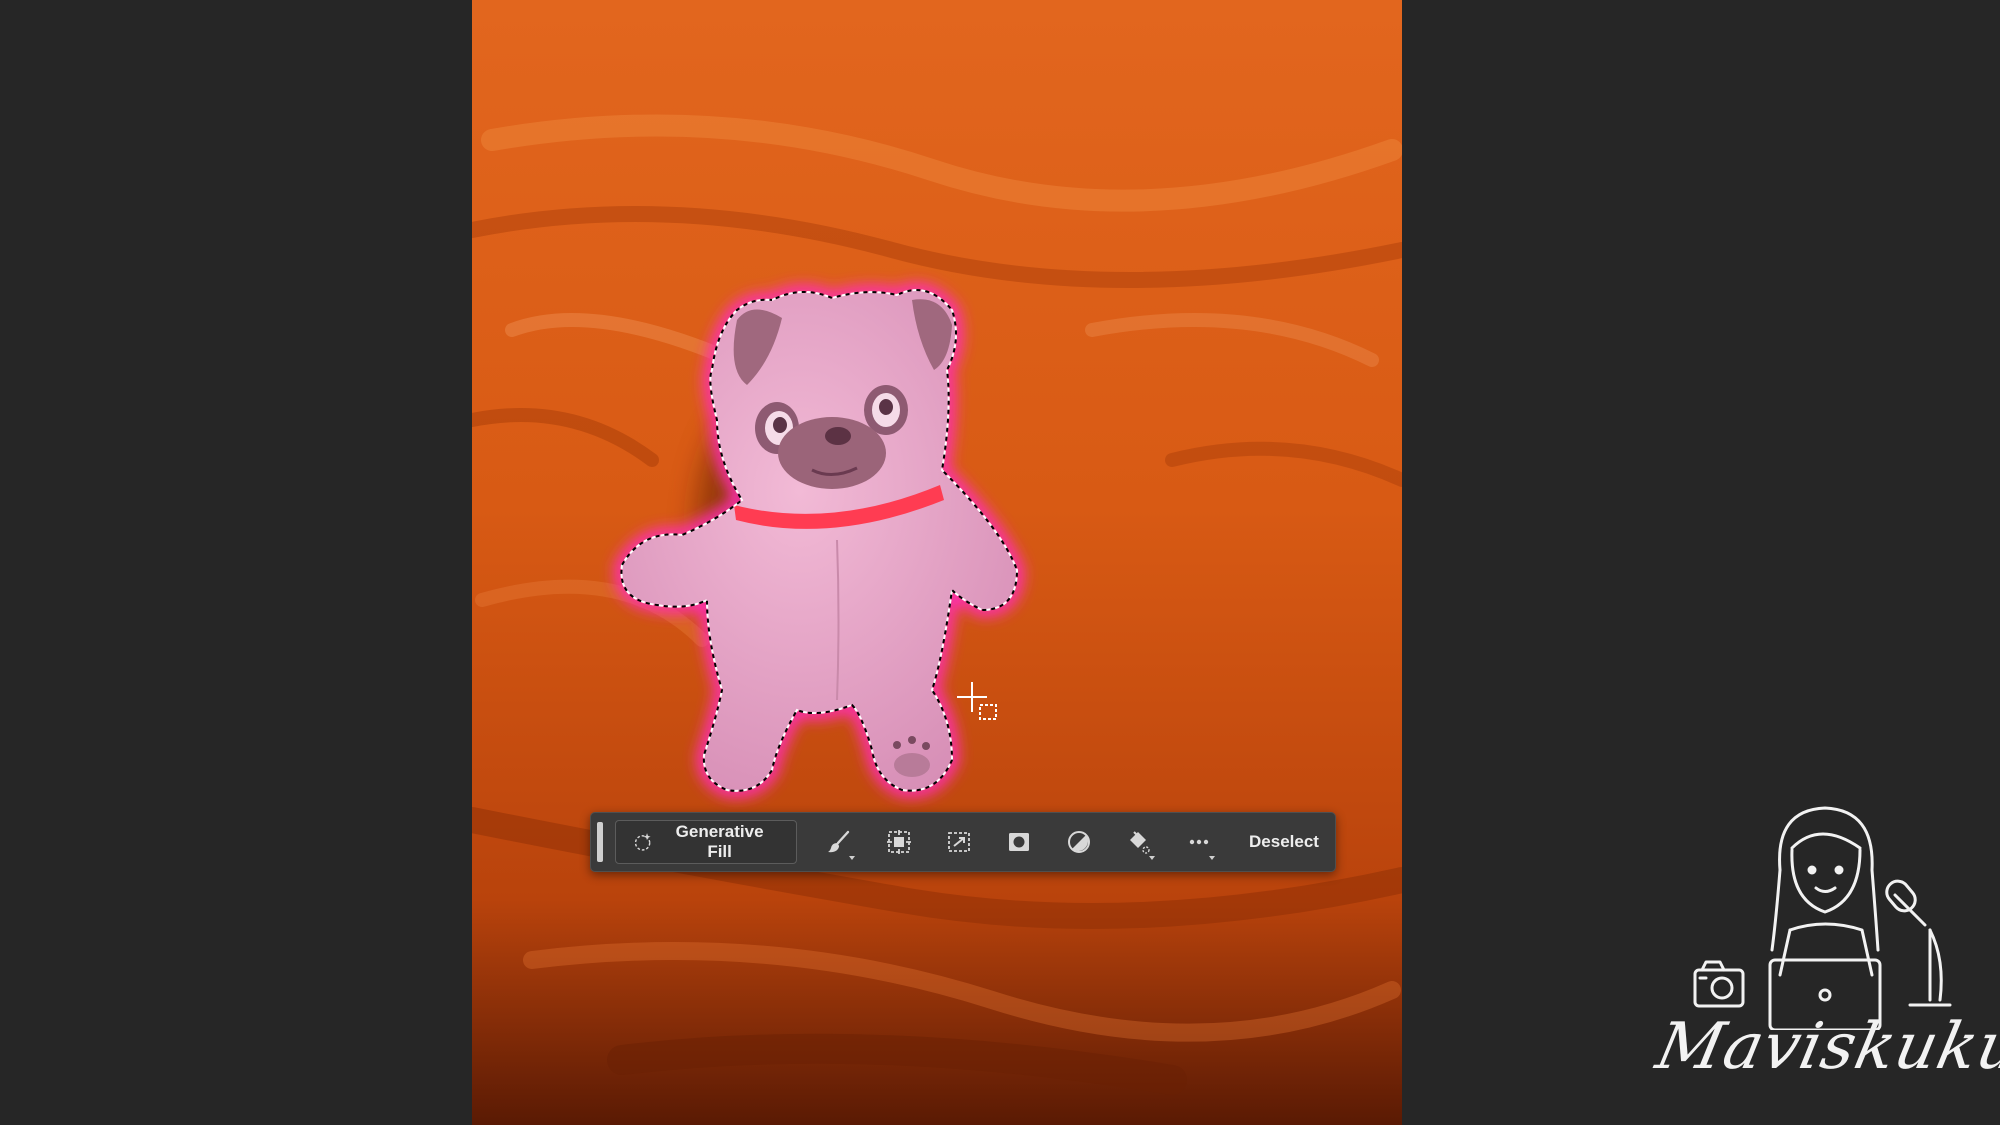 Image resolution: width=2000 pixels, height=1125 pixels. I want to click on mask-icon, so click(1019, 842).